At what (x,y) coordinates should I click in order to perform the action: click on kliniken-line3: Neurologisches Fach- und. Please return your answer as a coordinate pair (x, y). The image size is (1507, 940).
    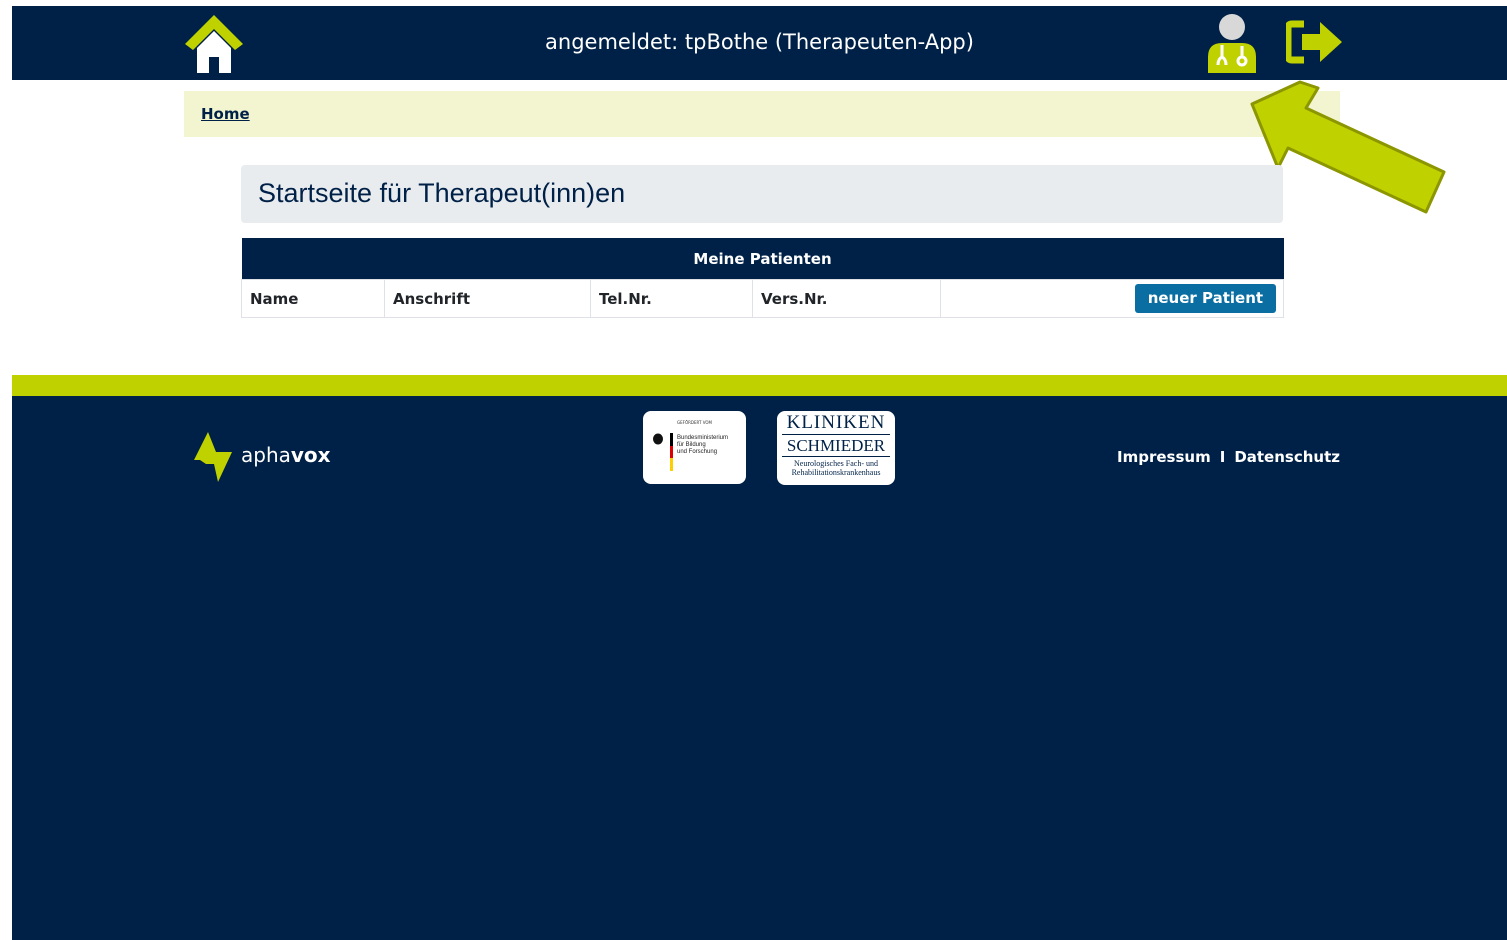
    Looking at the image, I should click on (836, 463).